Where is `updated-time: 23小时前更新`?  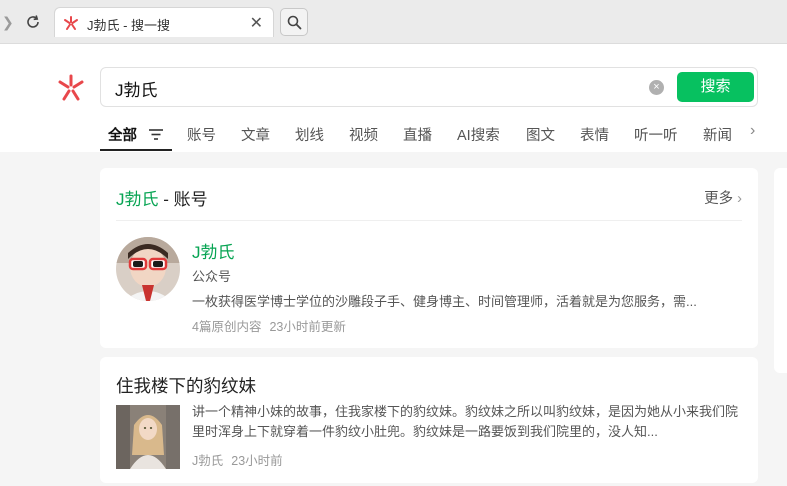
updated-time: 23小时前更新 is located at coordinates (307, 327).